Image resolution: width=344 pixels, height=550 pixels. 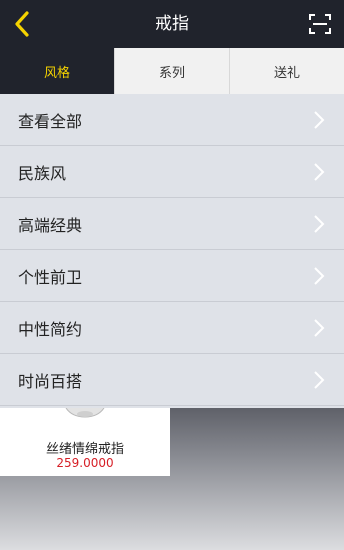 What do you see at coordinates (50, 277) in the screenshot?
I see `menu-item-label: 个性前卫` at bounding box center [50, 277].